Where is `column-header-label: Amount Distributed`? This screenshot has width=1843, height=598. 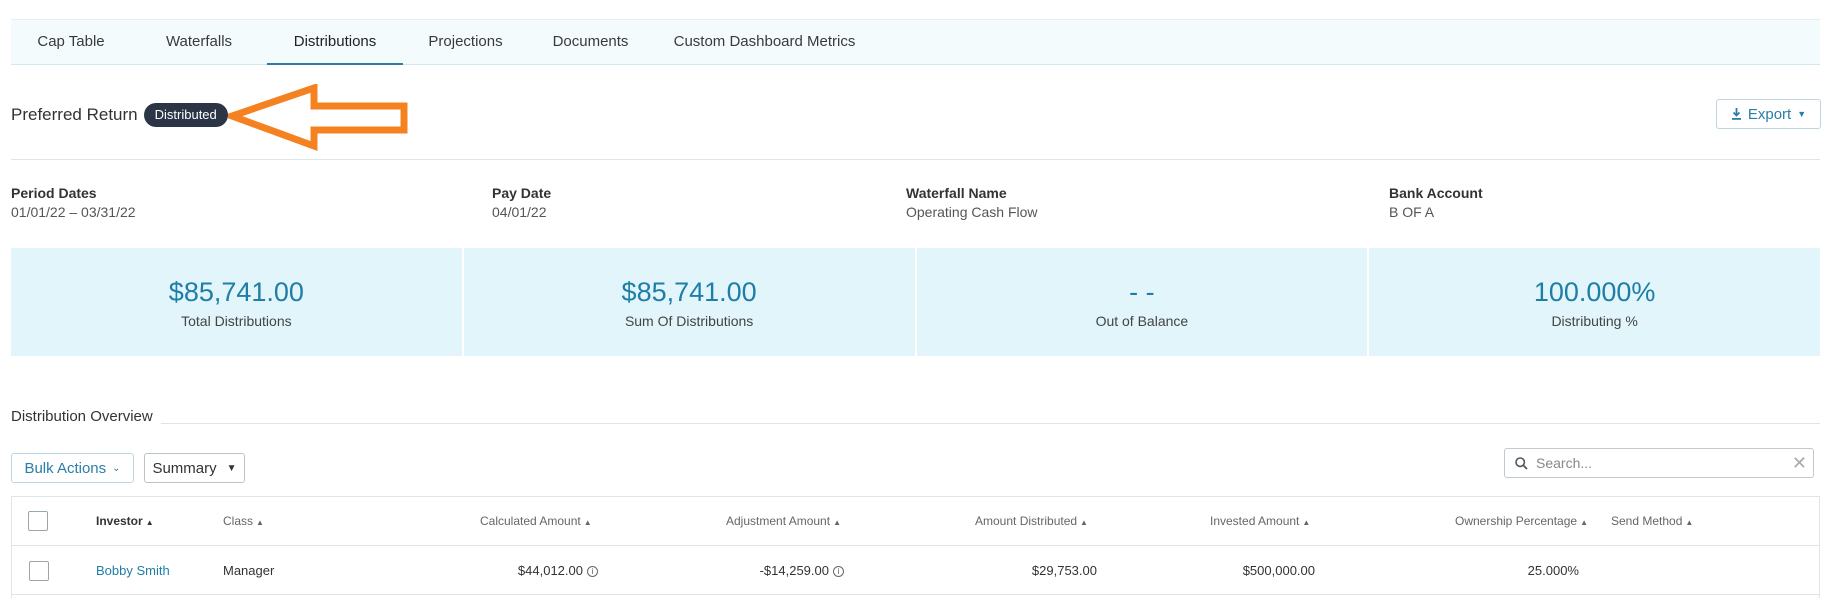
column-header-label: Amount Distributed is located at coordinates (1026, 521).